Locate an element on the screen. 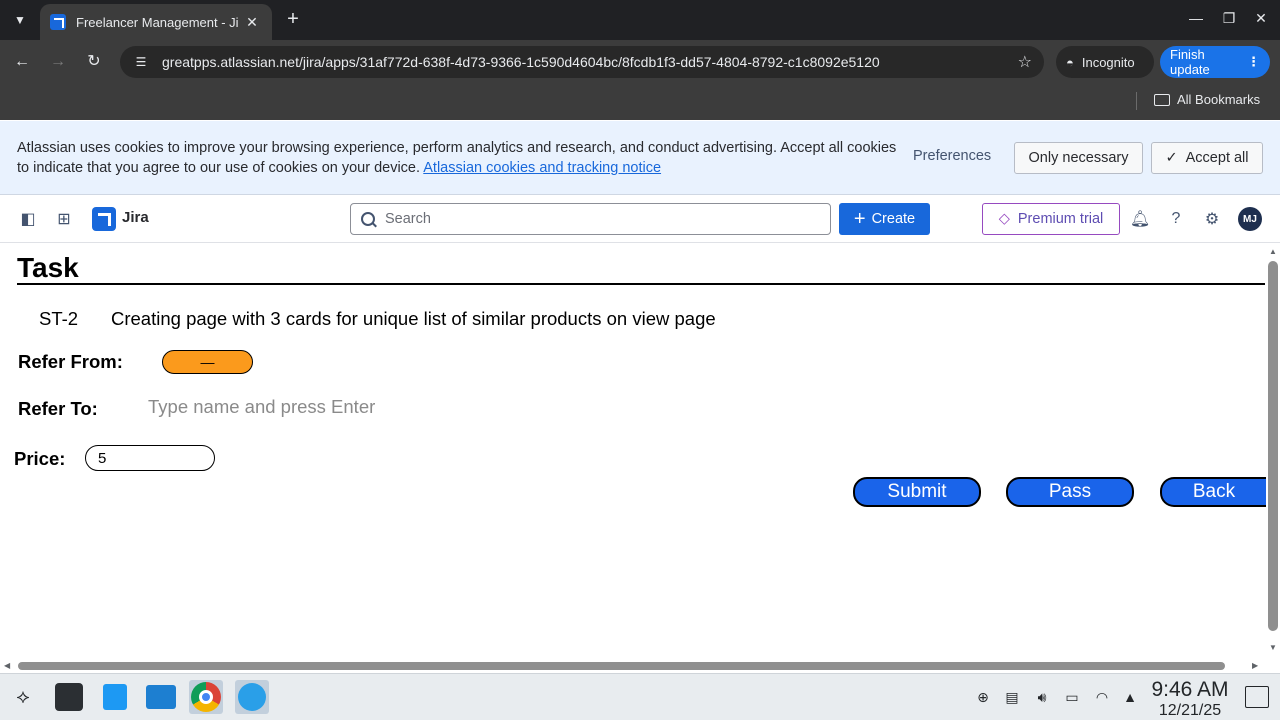 The width and height of the screenshot is (1280, 720). scroll-right-arrow-icon: ▶ is located at coordinates (1255, 665).